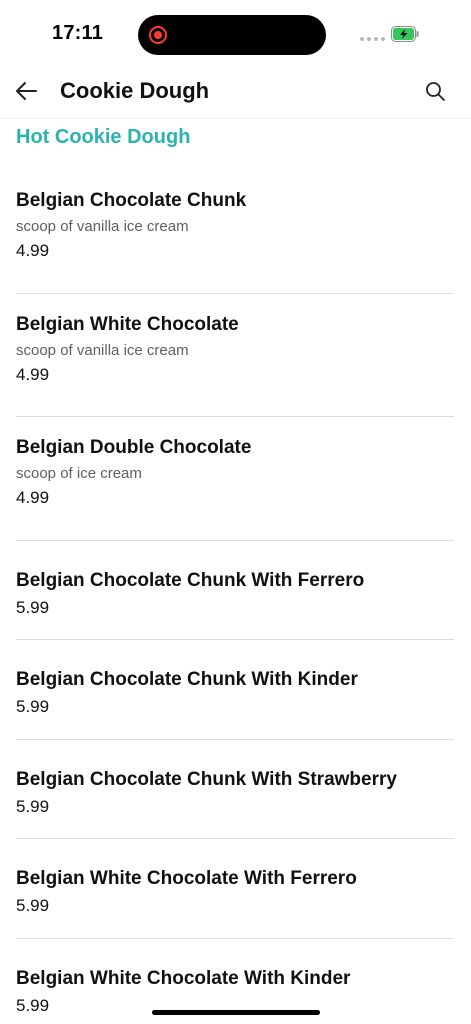 The image size is (471, 1024). Describe the element at coordinates (135, 90) in the screenshot. I see `page-title: Cookie Dough` at that location.